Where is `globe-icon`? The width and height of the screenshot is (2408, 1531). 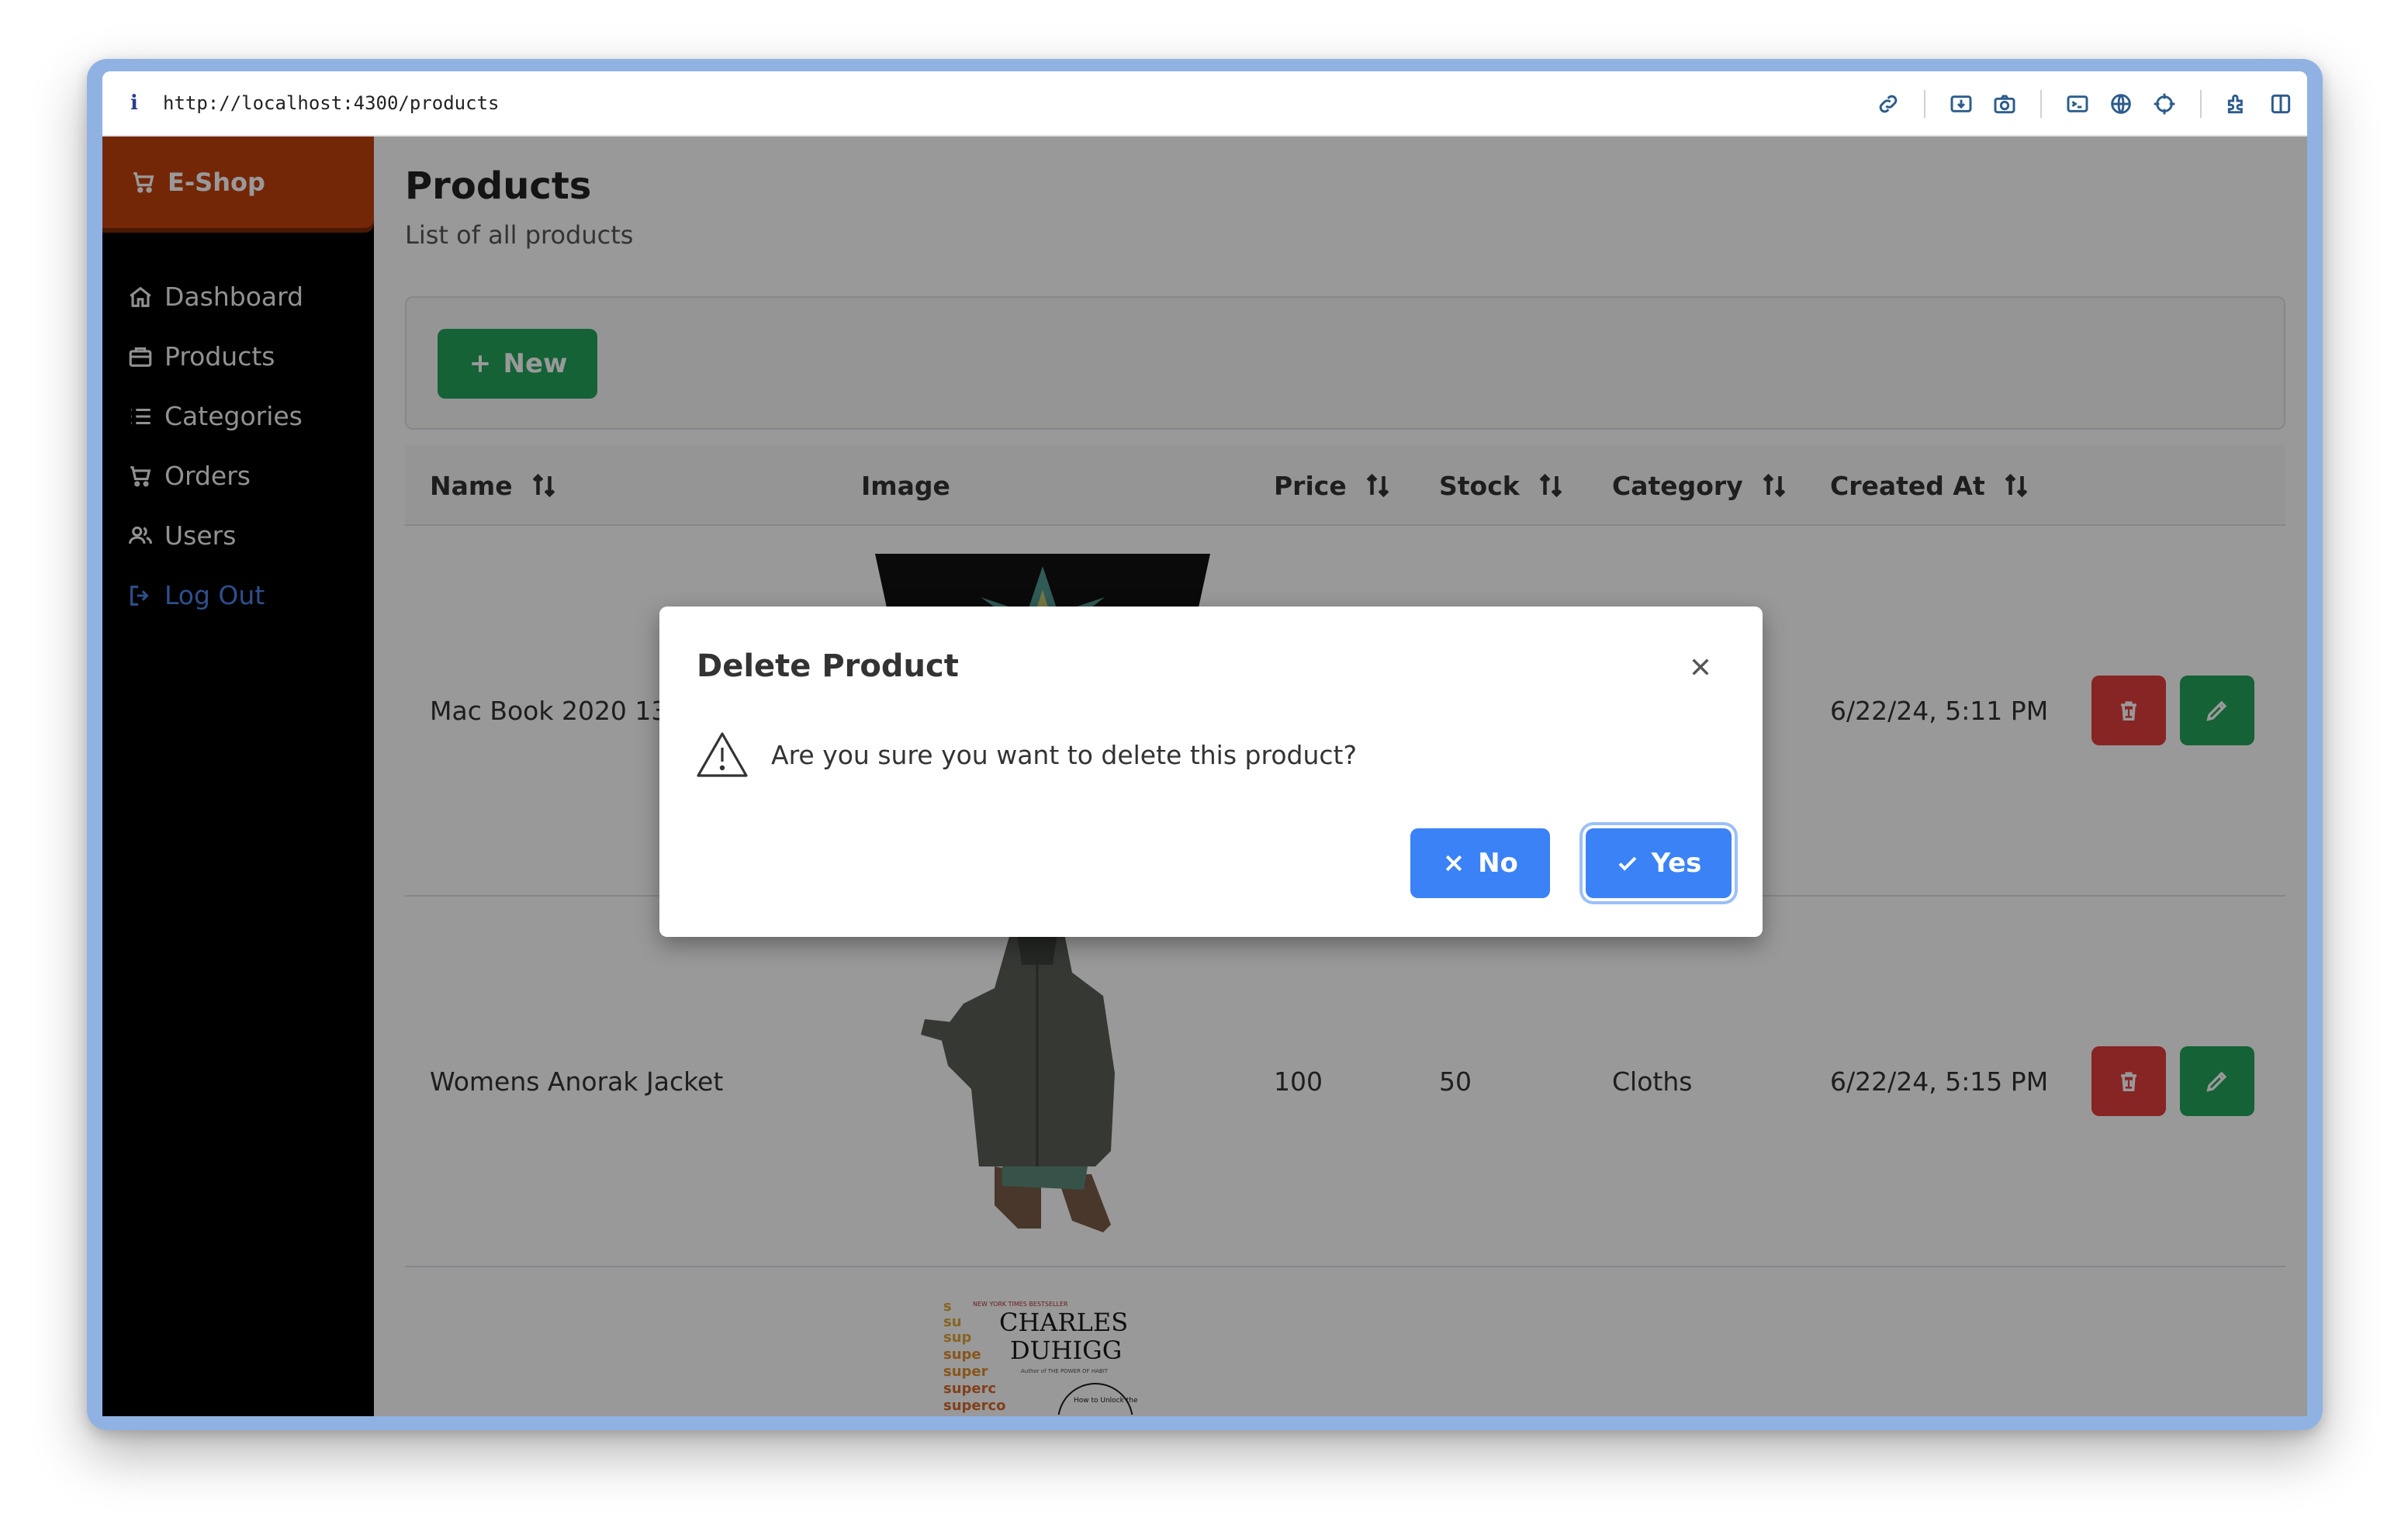 globe-icon is located at coordinates (2121, 104).